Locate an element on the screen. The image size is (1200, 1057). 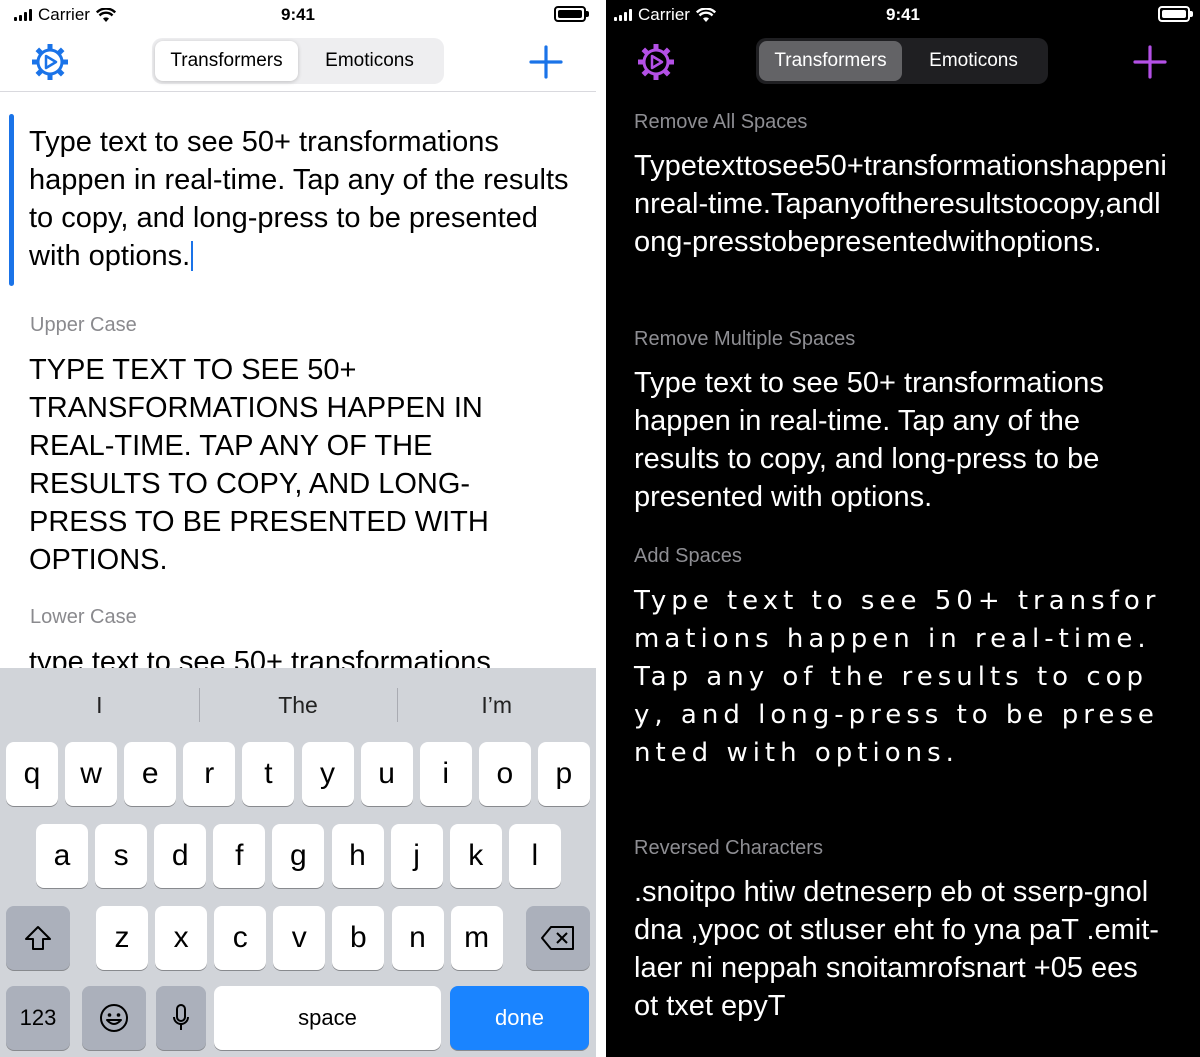
result-label-remove-all-spaces: Remove All Spaces is located at coordinates (721, 122).